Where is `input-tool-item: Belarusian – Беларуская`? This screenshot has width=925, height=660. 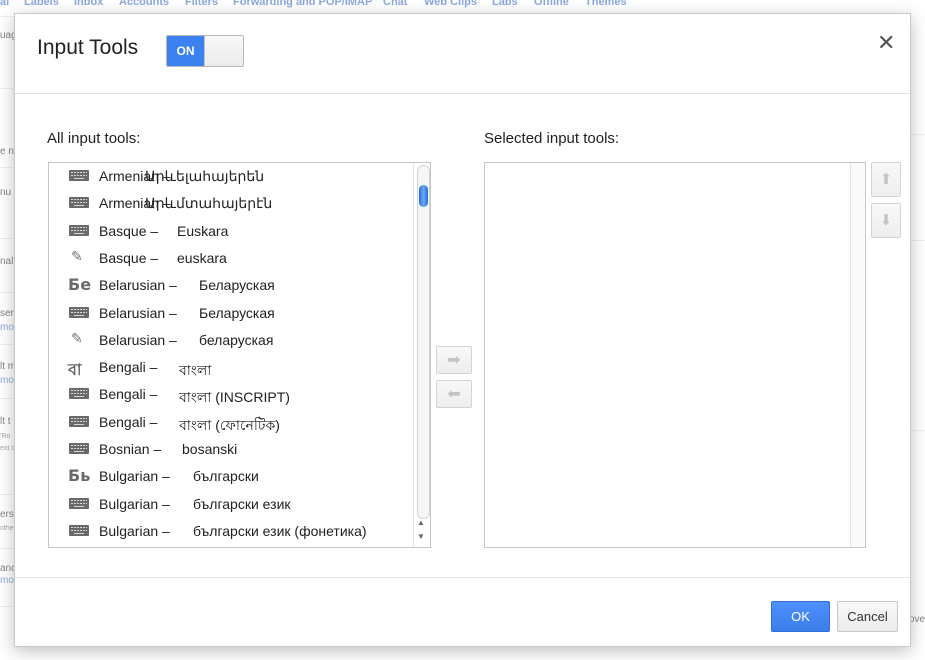
input-tool-item: Belarusian – Беларуская is located at coordinates (230, 313).